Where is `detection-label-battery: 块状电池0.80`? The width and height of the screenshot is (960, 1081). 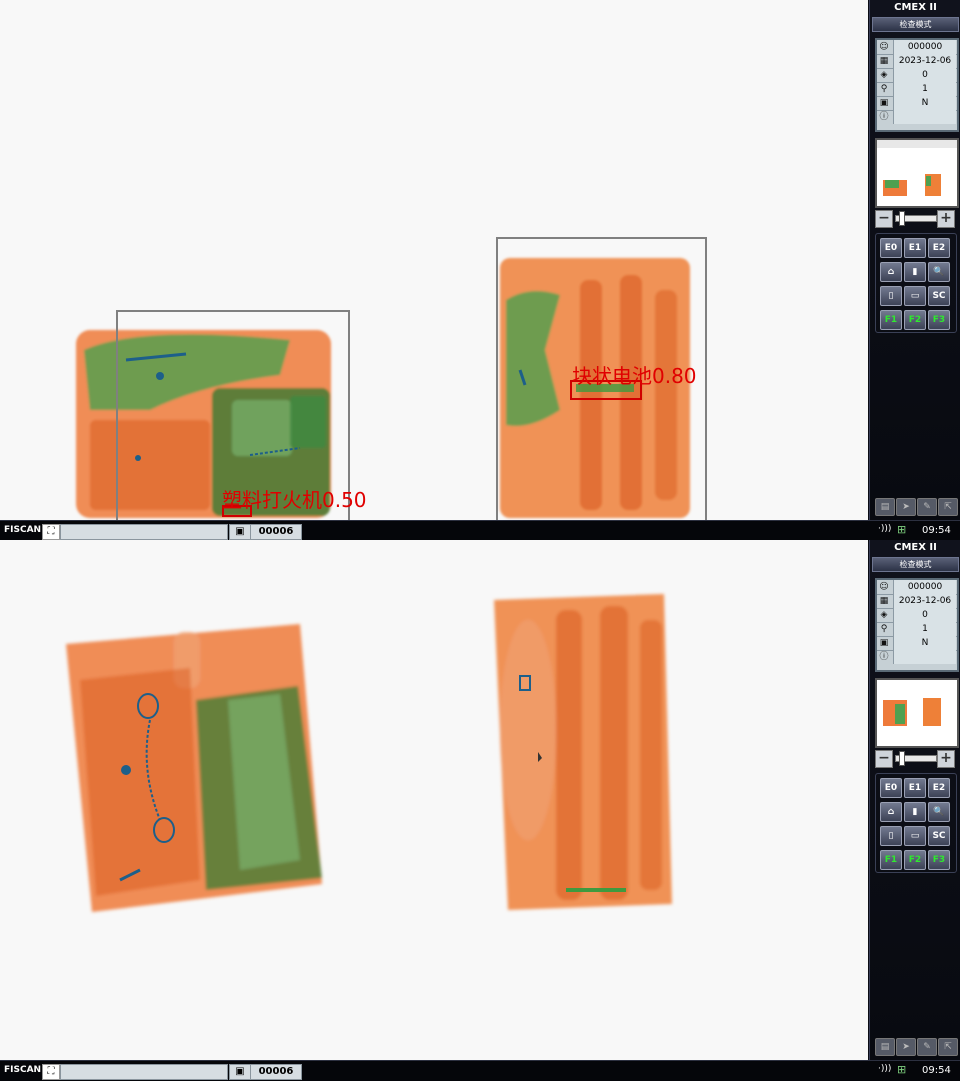
detection-label-battery: 块状电池0.80 is located at coordinates (634, 376).